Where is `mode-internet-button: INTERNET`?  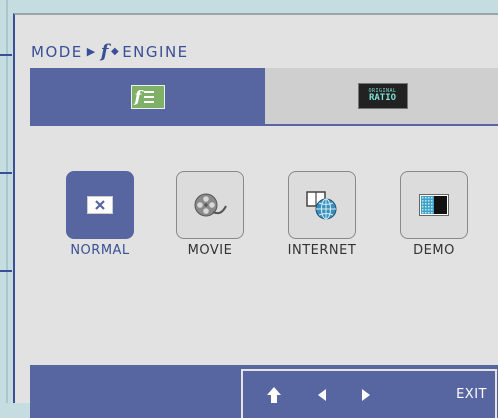
mode-internet-button: INTERNET is located at coordinates (322, 214).